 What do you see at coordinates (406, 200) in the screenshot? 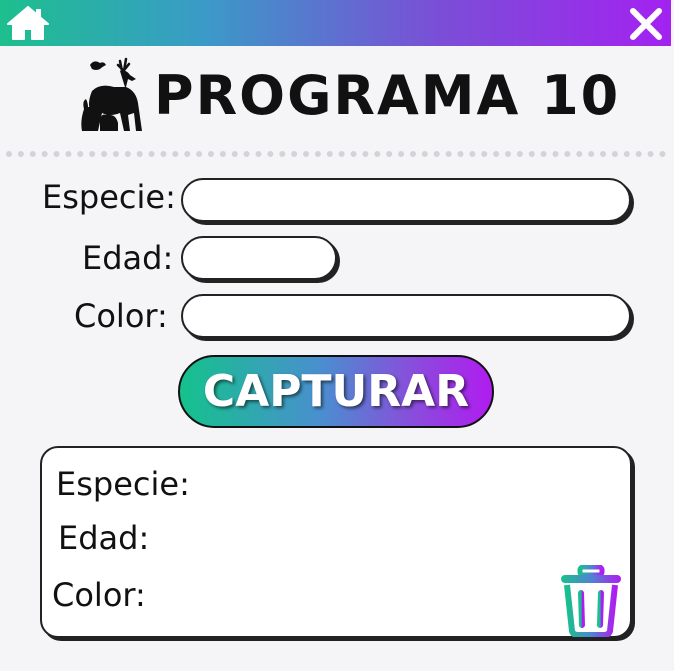
I see `especie-input` at bounding box center [406, 200].